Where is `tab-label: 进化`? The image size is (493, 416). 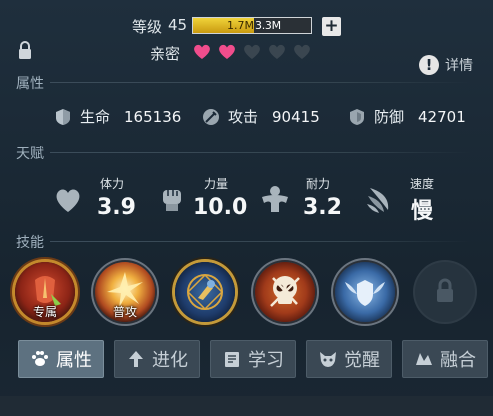 tab-label: 进化 is located at coordinates (170, 360).